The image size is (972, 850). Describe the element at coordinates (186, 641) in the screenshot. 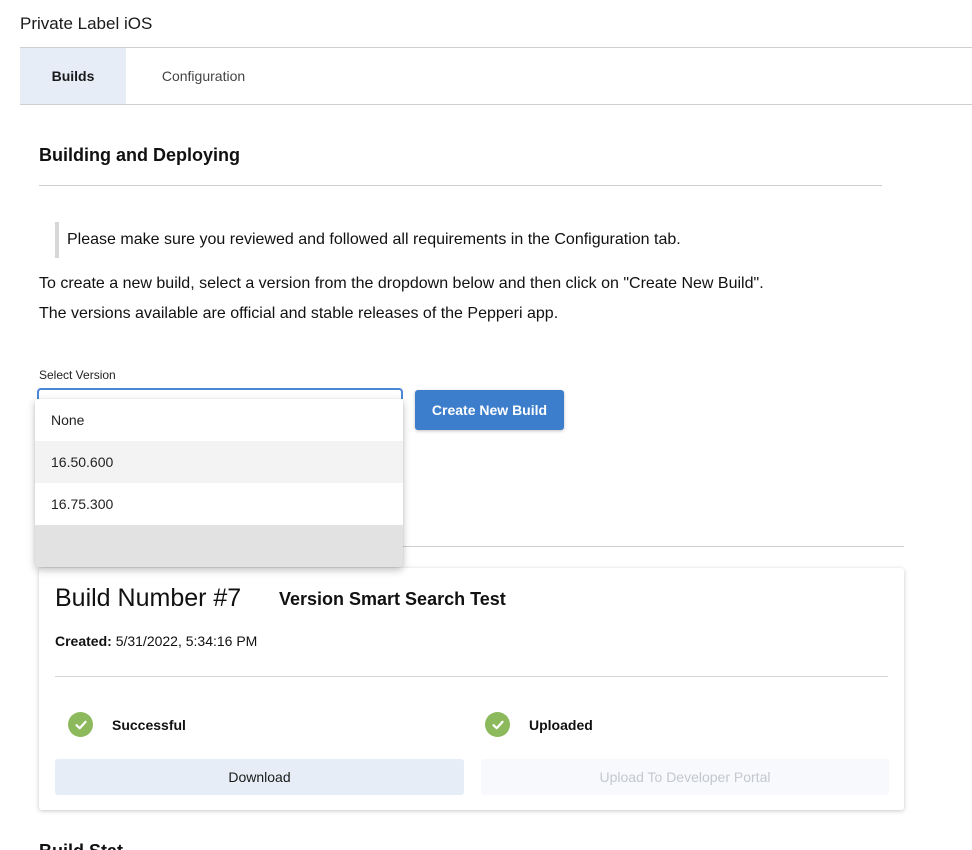

I see `created-value: 5/31/2022, 5:34:16 PM` at that location.